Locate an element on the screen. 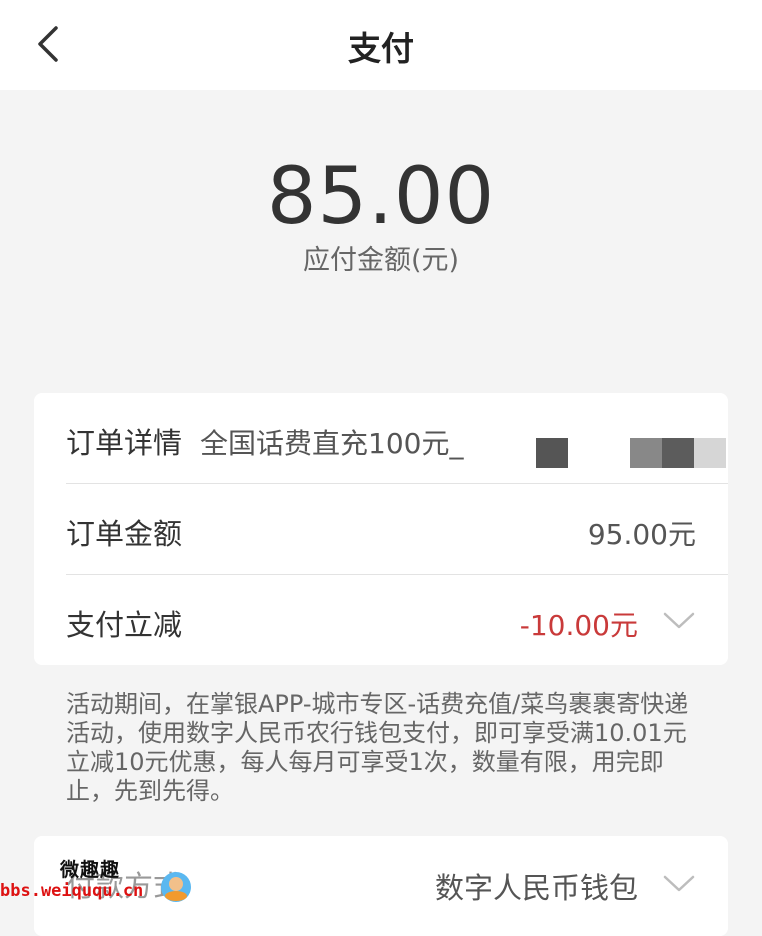 The width and height of the screenshot is (762, 936). page-title: 支付 is located at coordinates (381, 48).